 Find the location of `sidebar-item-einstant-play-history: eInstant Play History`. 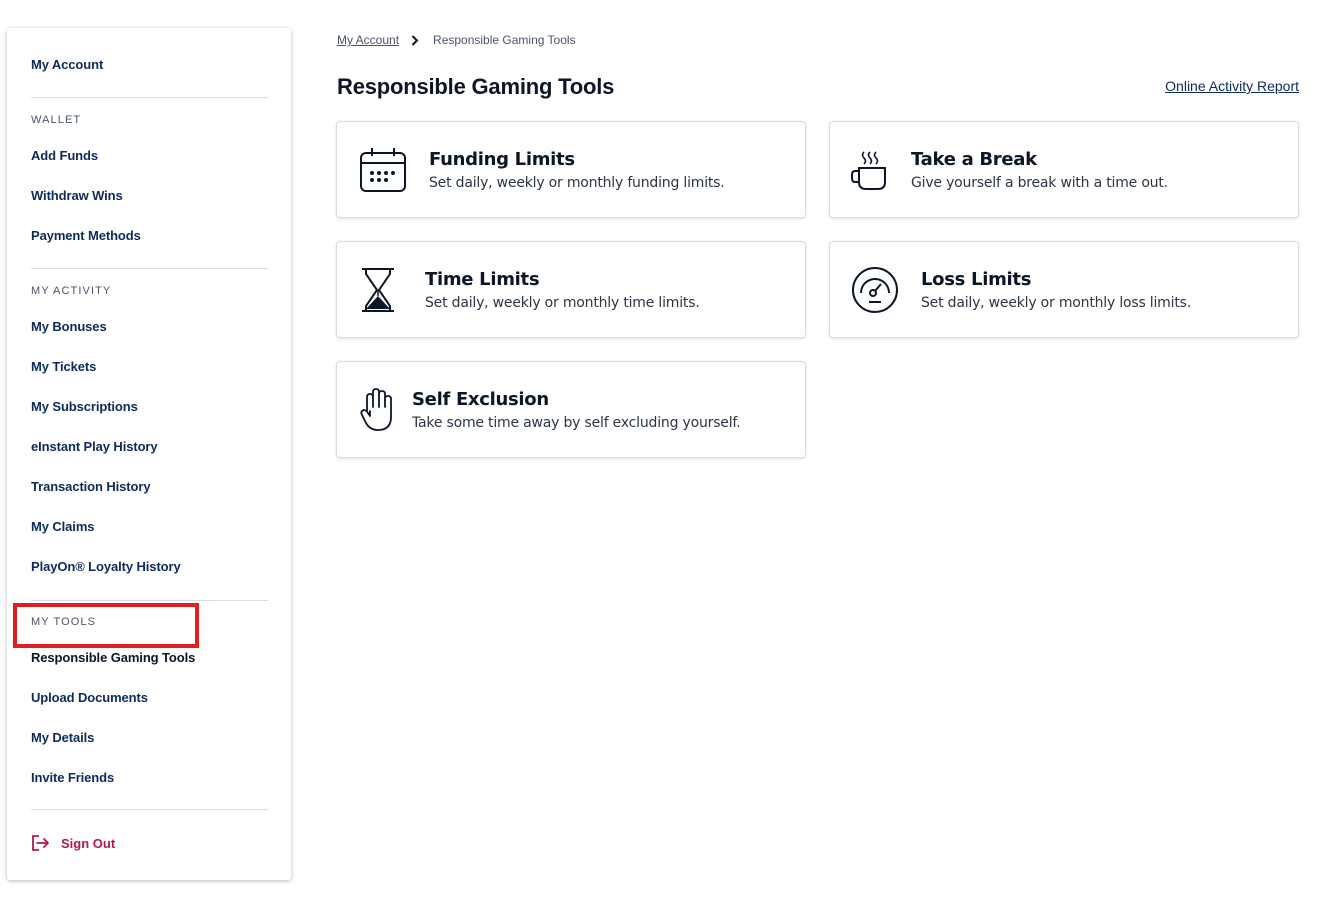

sidebar-item-einstant-play-history: eInstant Play History is located at coordinates (94, 446).